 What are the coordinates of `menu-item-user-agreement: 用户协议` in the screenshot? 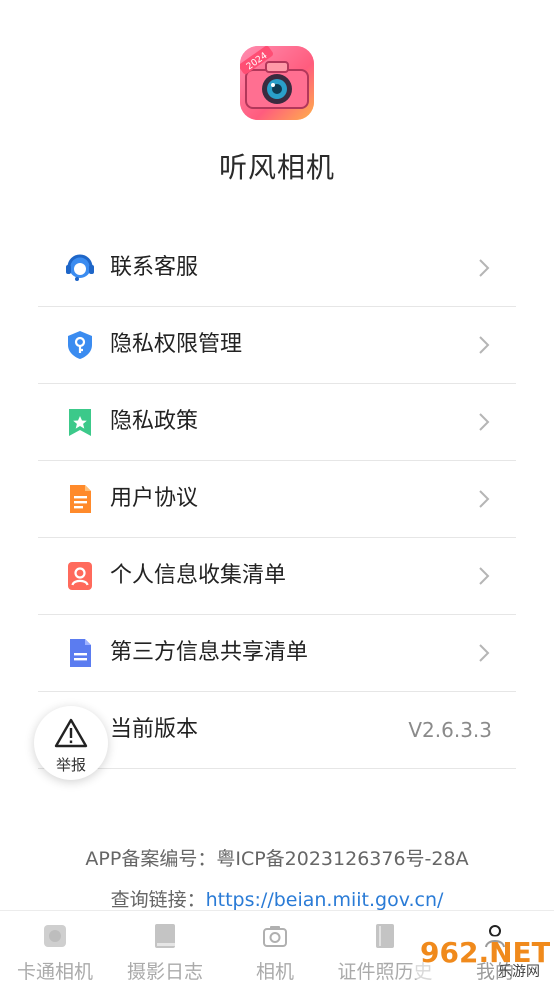 It's located at (277, 499).